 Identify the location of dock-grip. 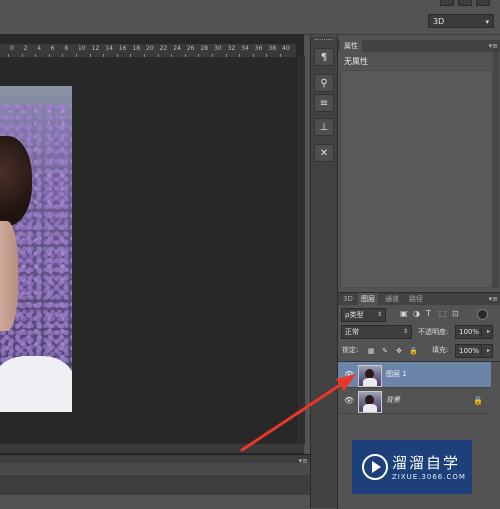
(324, 41).